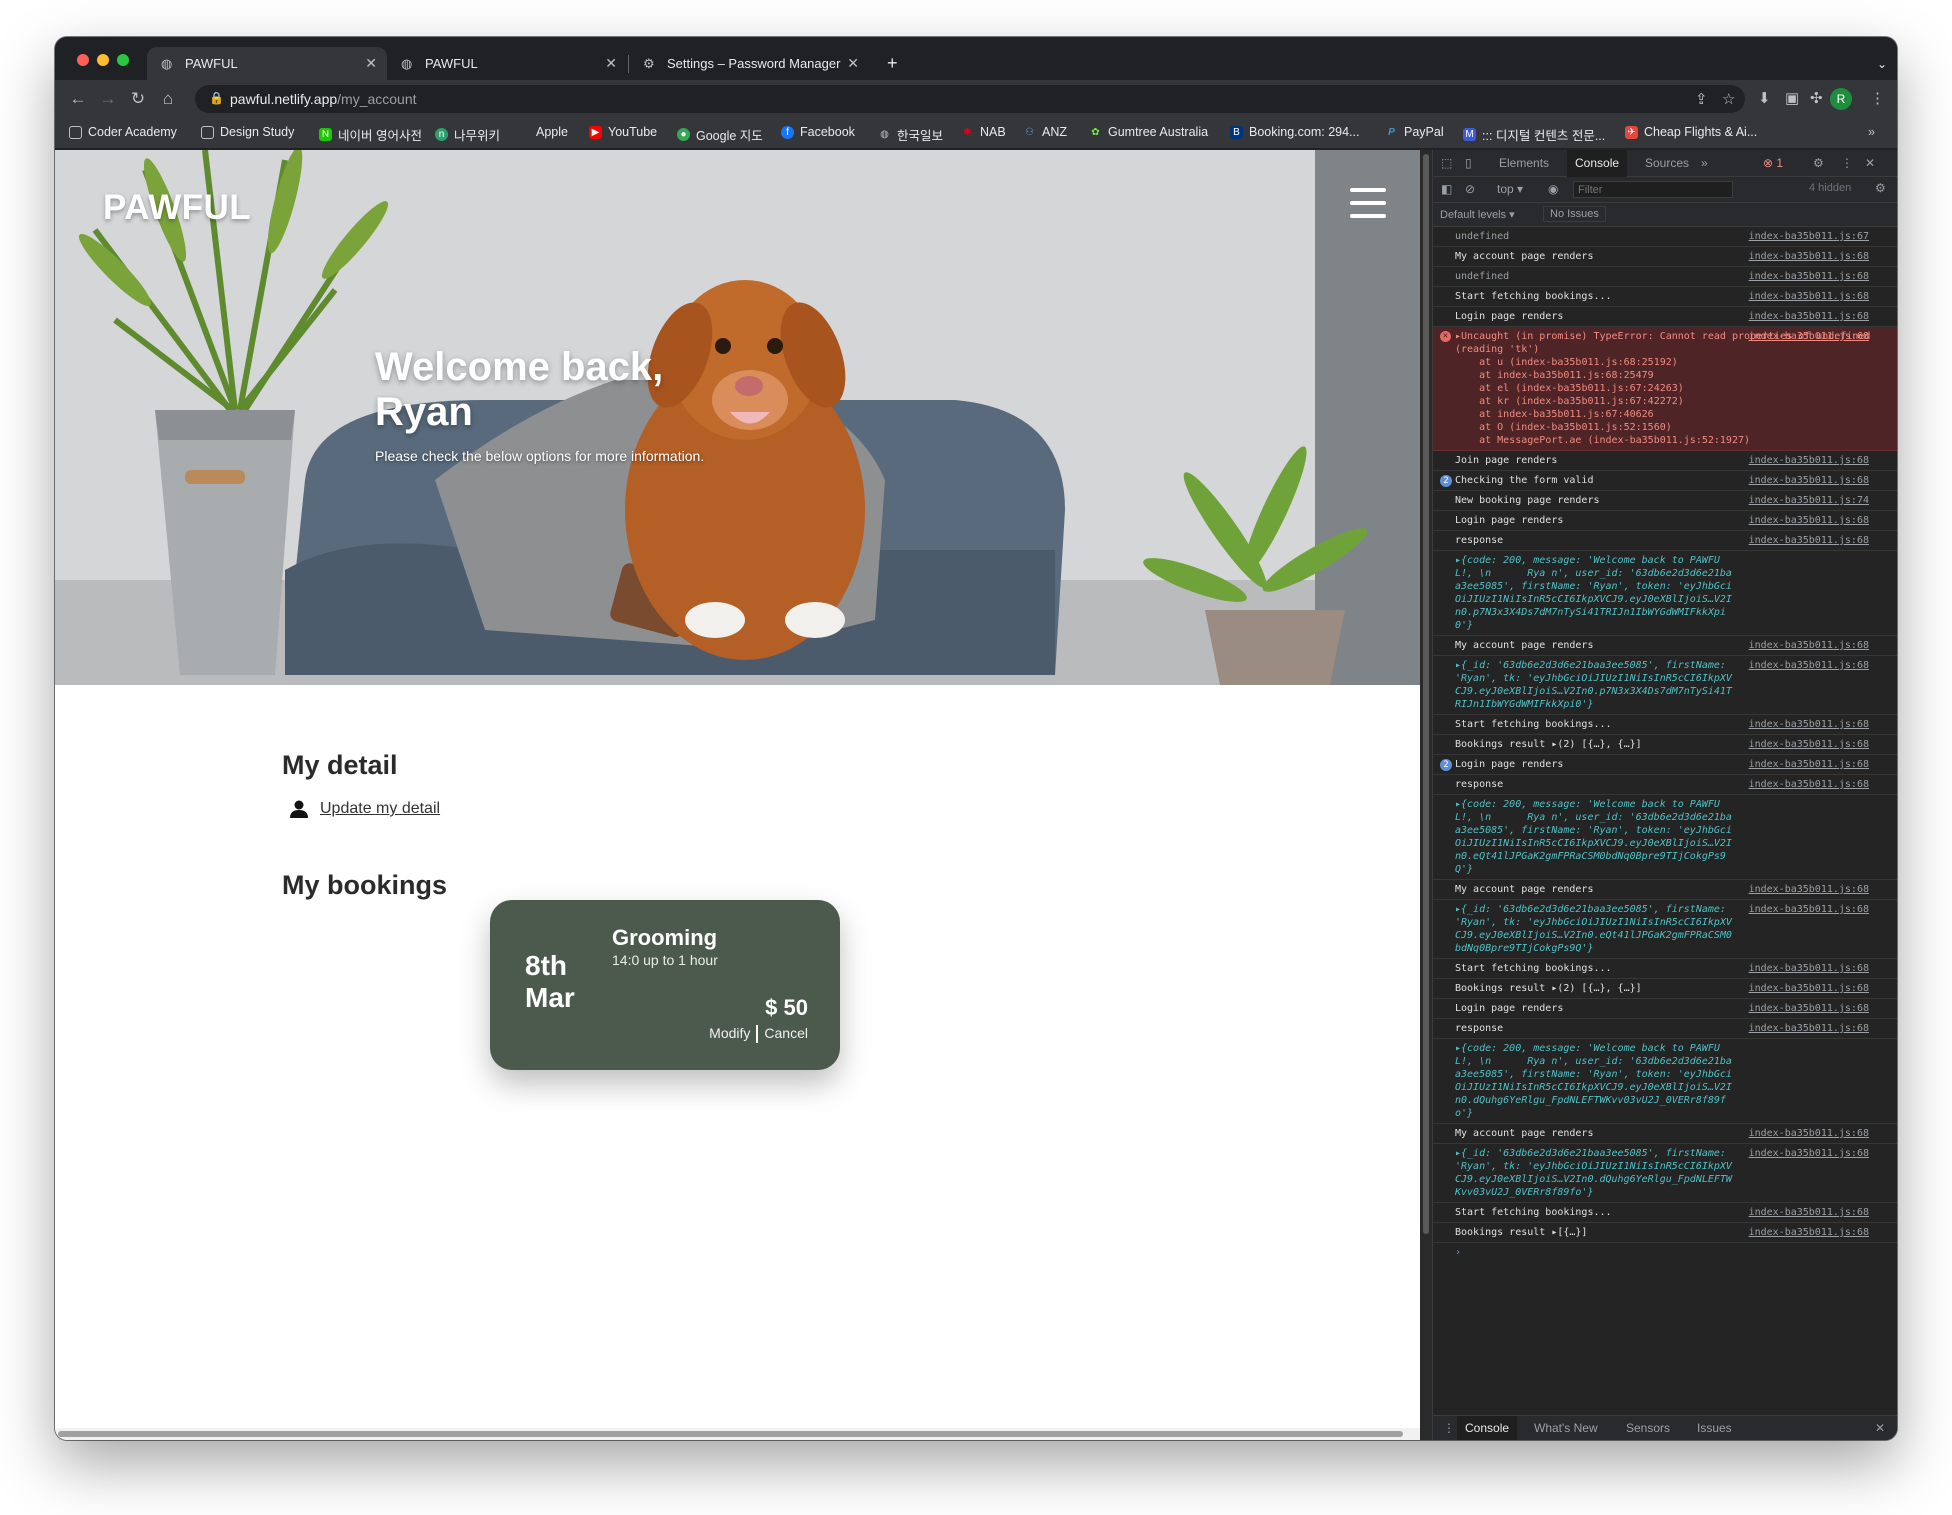 This screenshot has height=1515, width=1952. What do you see at coordinates (1665, 1252) in the screenshot?
I see `console-prompt: ›` at bounding box center [1665, 1252].